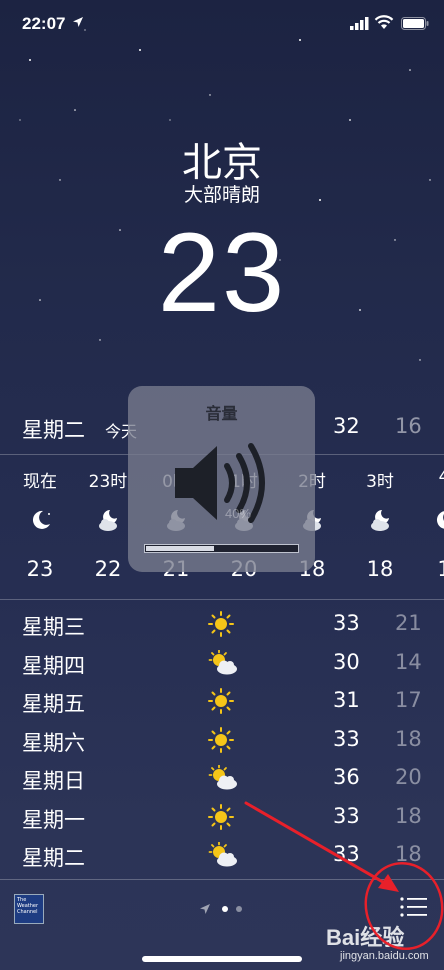 The height and width of the screenshot is (970, 444). I want to click on page-dot, so click(239, 909).